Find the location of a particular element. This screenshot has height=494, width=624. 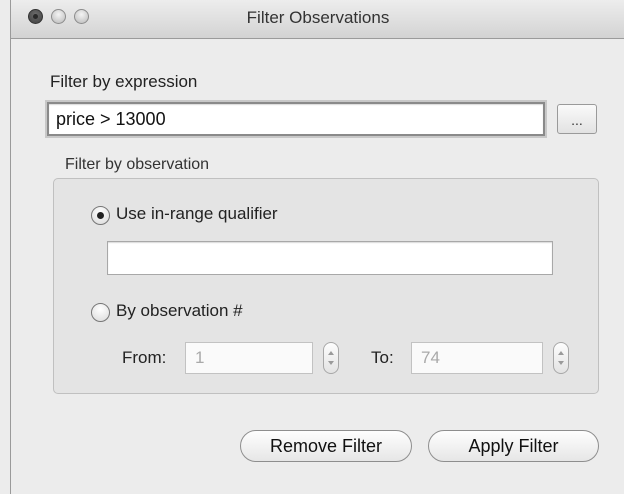

window-title: Filter Observations is located at coordinates (318, 17).